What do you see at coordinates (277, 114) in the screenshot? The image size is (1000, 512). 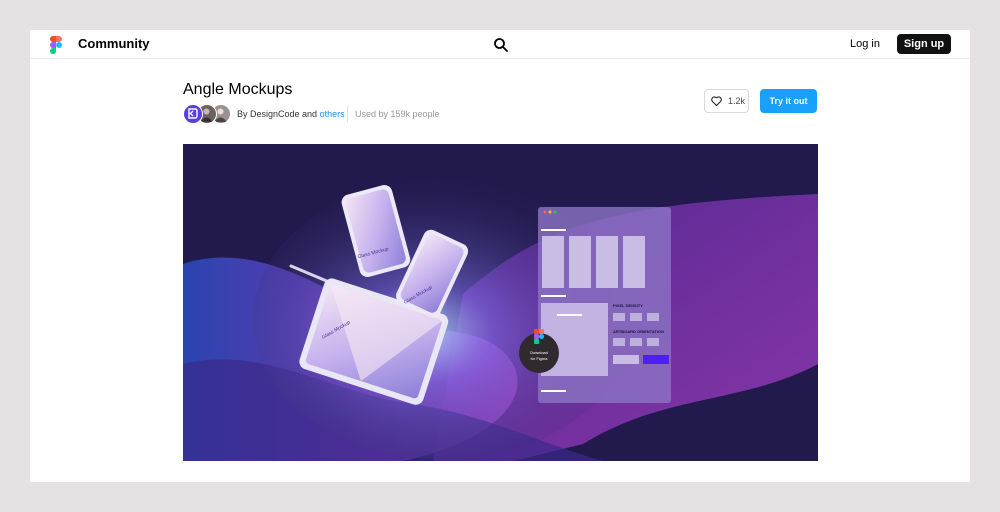 I see `byline-prefix: By DesignCode and` at bounding box center [277, 114].